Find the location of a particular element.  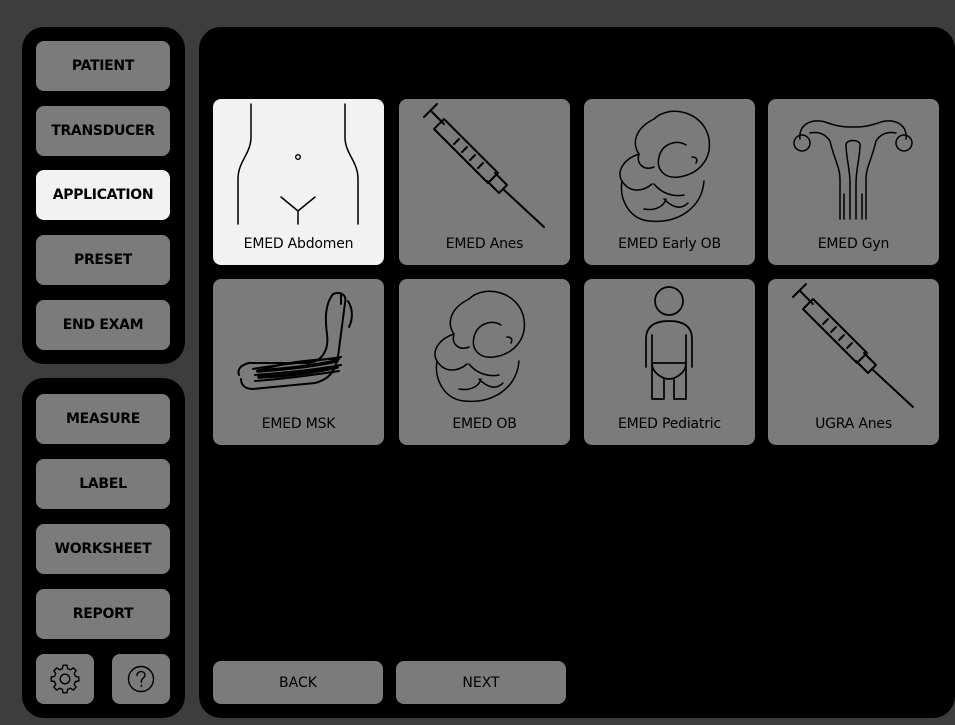

transducer-button: TRANSDUCER is located at coordinates (103, 131).